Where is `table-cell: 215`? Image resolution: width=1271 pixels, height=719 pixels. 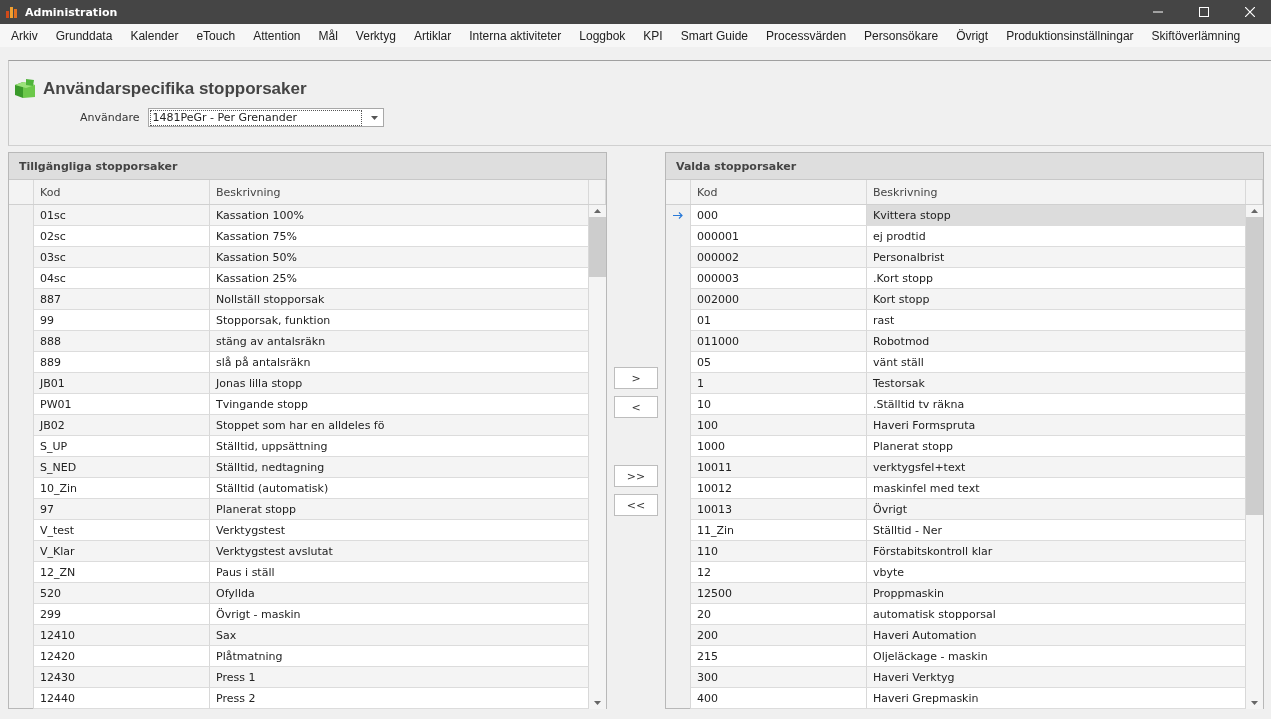
table-cell: 215 is located at coordinates (779, 656).